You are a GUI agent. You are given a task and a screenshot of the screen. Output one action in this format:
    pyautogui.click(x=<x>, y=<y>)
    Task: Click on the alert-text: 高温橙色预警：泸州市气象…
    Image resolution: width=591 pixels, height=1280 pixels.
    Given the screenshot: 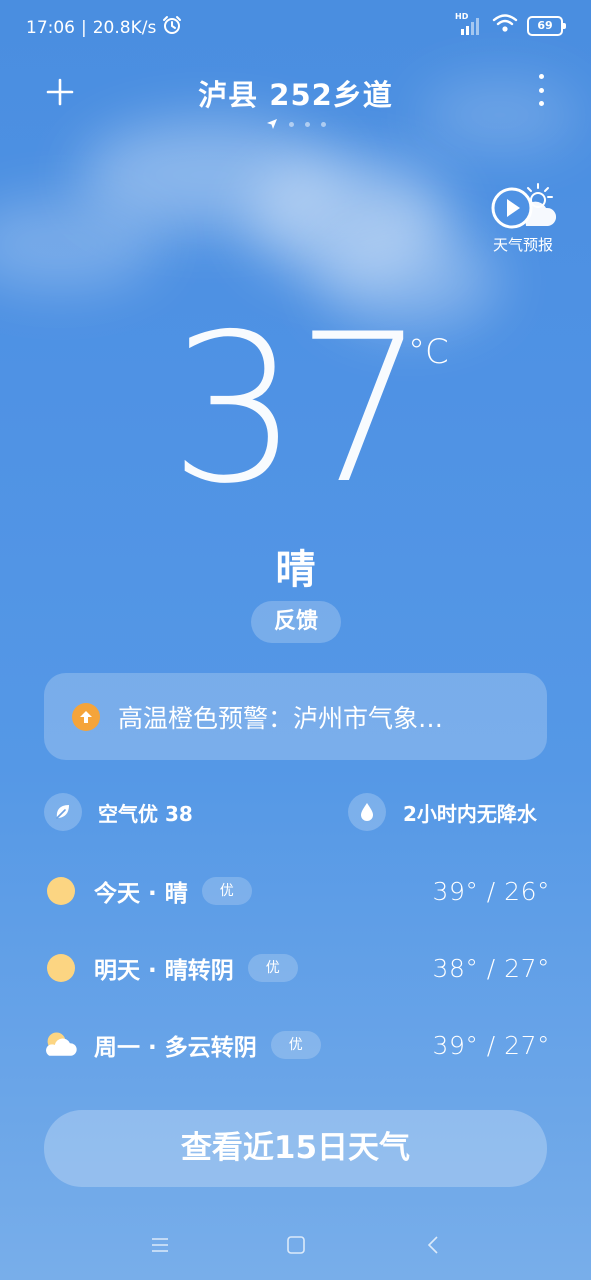 What is the action you would take?
    pyautogui.click(x=281, y=718)
    